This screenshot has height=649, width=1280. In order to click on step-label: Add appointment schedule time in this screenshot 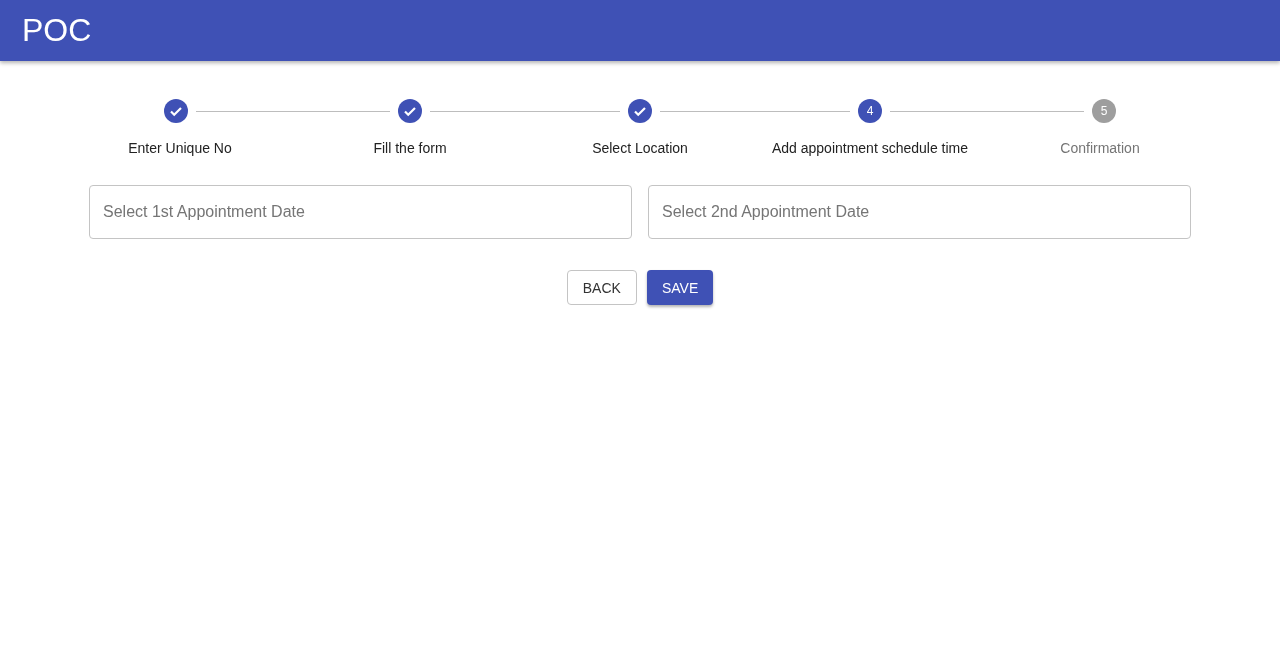, I will do `click(870, 148)`.